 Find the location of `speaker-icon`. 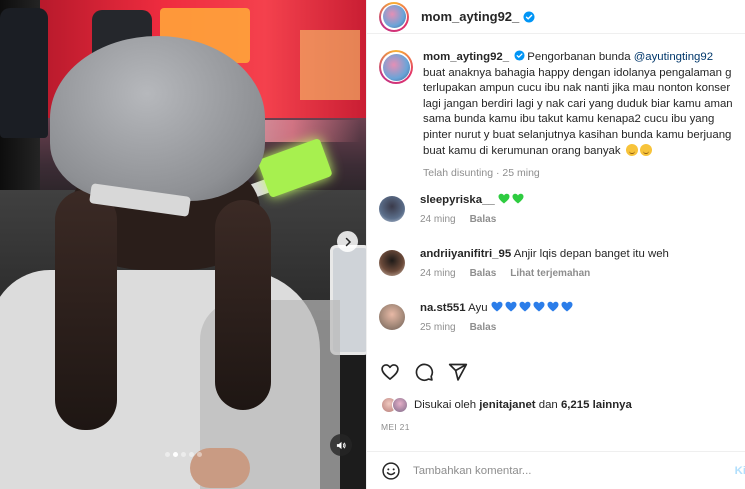

speaker-icon is located at coordinates (341, 445).